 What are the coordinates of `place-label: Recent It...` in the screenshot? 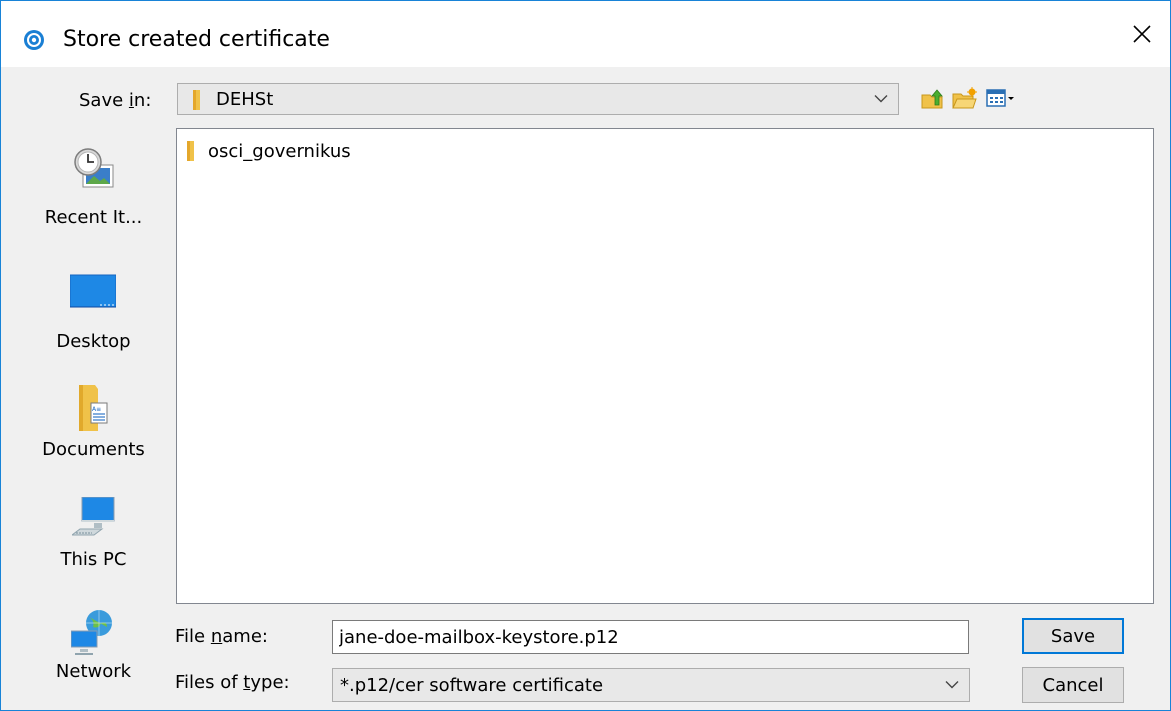 It's located at (93, 217).